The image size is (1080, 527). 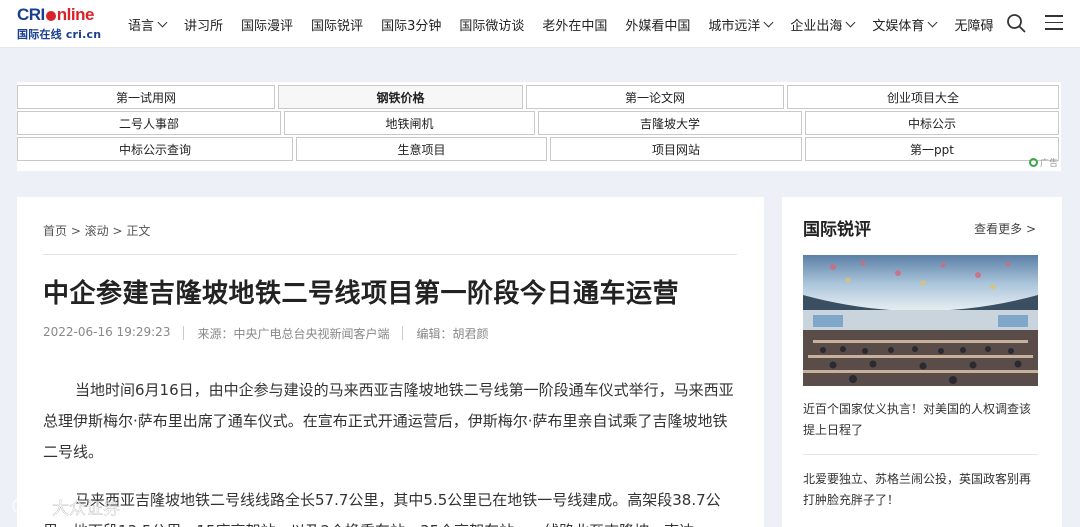 I want to click on ad-link: 吉隆坡大学, so click(x=670, y=123).